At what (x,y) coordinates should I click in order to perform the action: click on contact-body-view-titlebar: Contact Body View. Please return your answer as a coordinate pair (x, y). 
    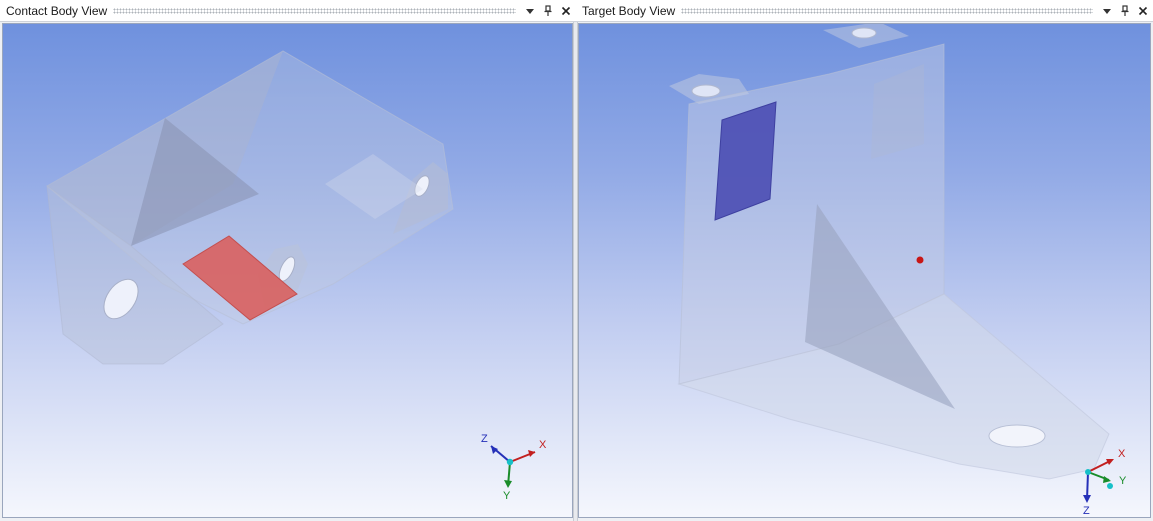
    Looking at the image, I should click on (288, 11).